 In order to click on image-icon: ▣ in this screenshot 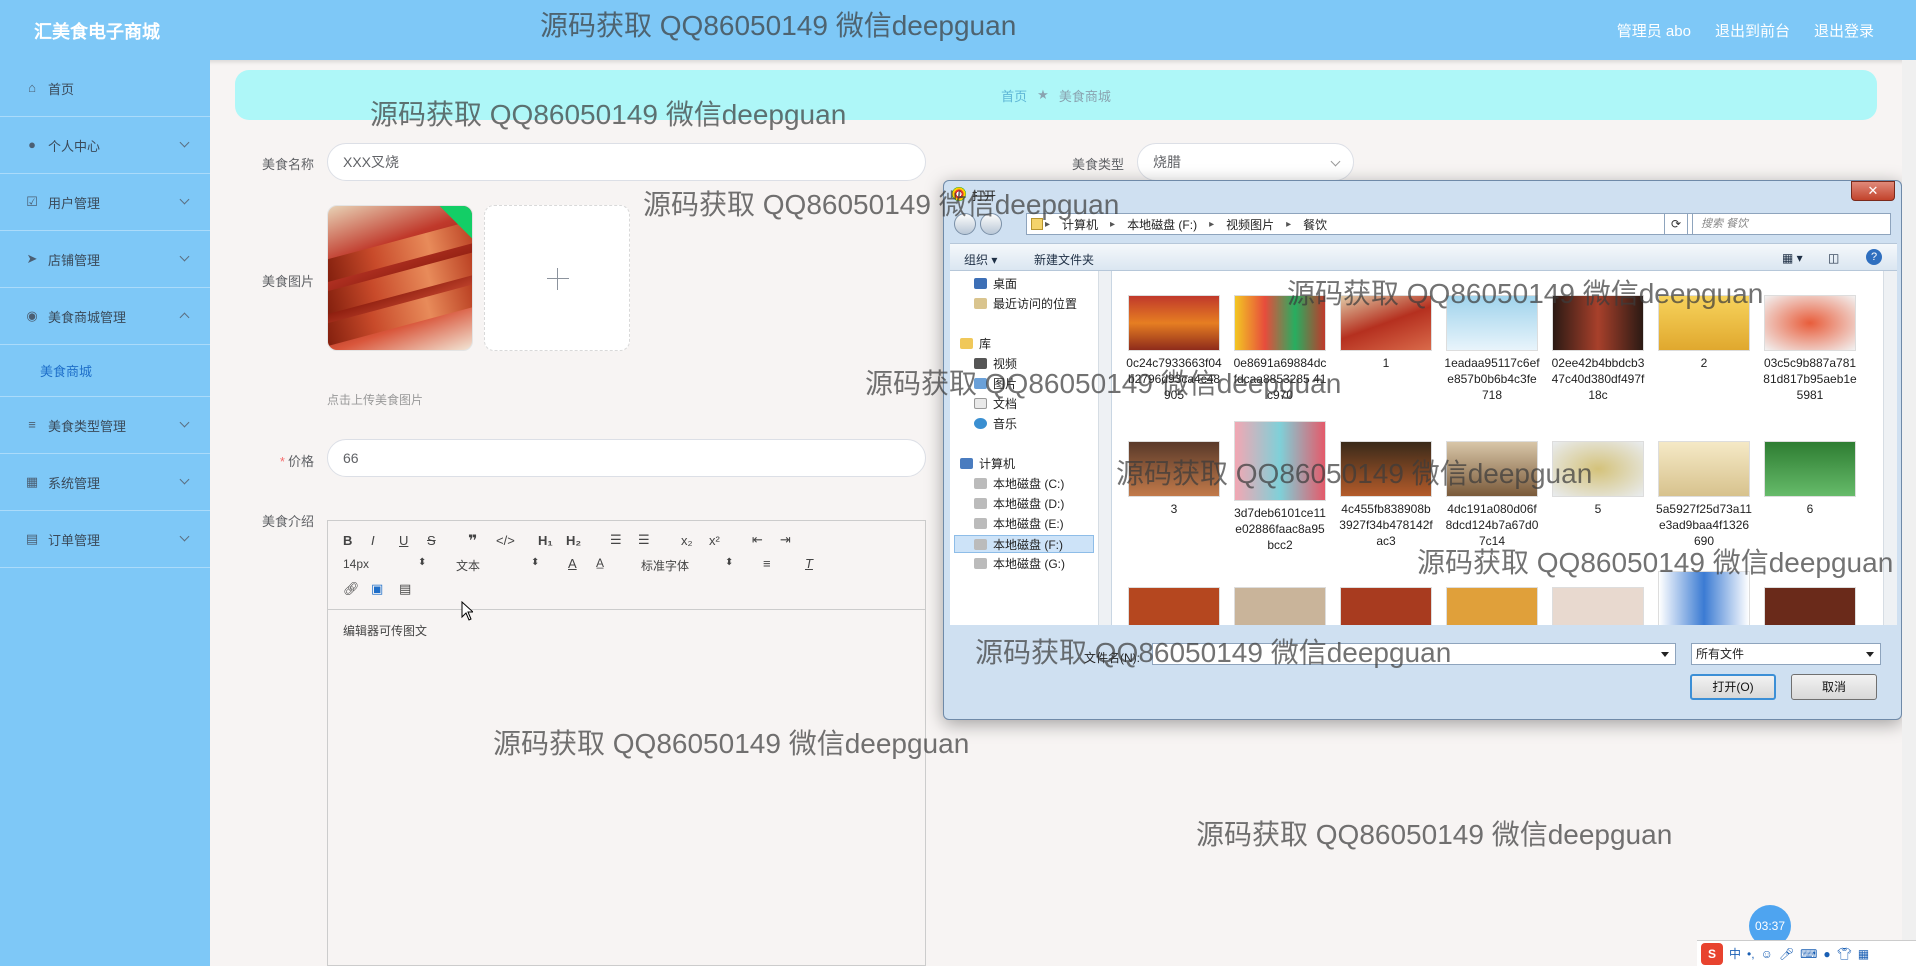, I will do `click(377, 589)`.